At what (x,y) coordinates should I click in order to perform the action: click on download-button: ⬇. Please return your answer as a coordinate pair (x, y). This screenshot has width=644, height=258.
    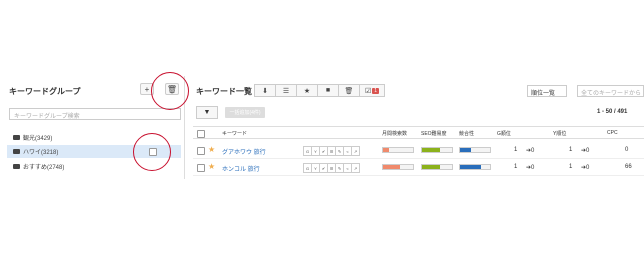
    Looking at the image, I should click on (265, 90).